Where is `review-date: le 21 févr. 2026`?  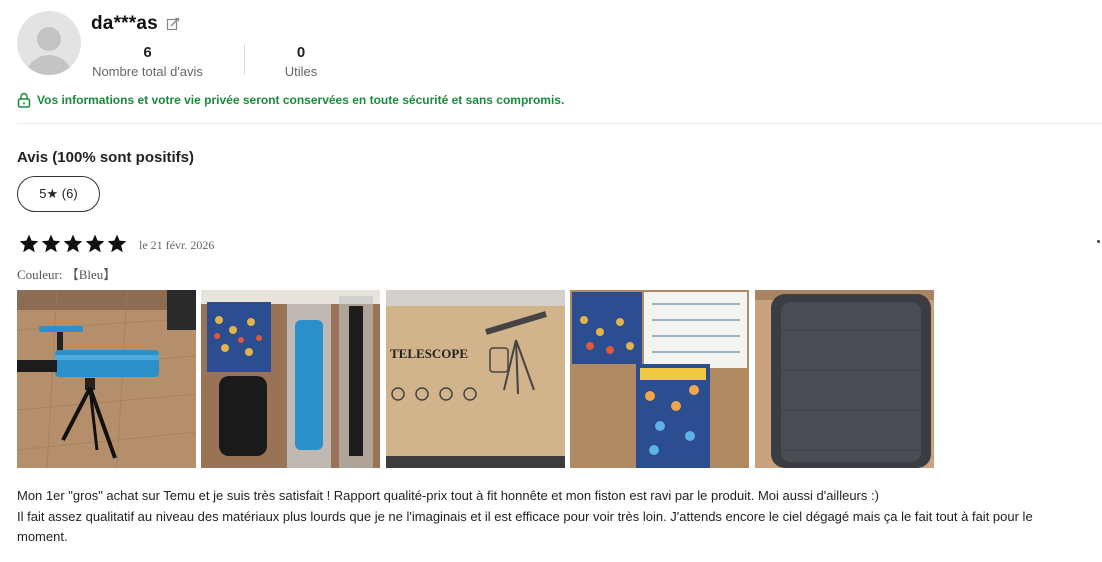
review-date: le 21 févr. 2026 is located at coordinates (177, 245).